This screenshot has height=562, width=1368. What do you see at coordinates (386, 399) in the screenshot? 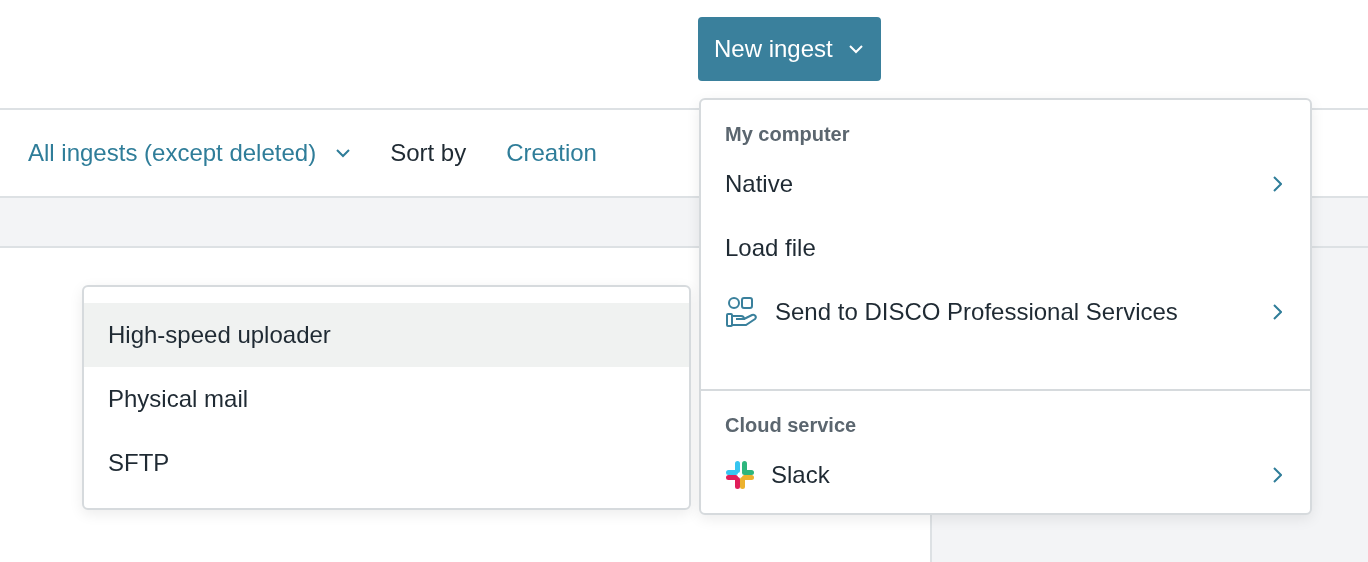
I see `submenu-item: Physical mail` at bounding box center [386, 399].